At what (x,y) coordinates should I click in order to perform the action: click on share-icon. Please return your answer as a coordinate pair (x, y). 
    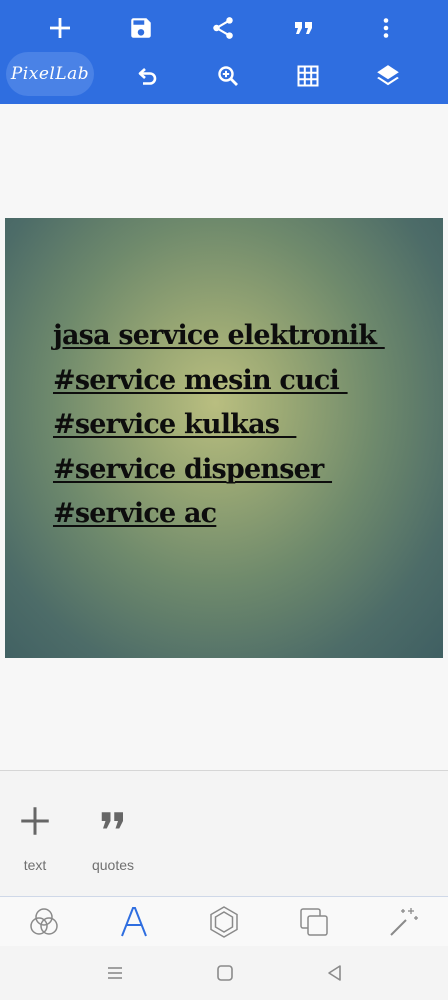
    Looking at the image, I should click on (223, 28).